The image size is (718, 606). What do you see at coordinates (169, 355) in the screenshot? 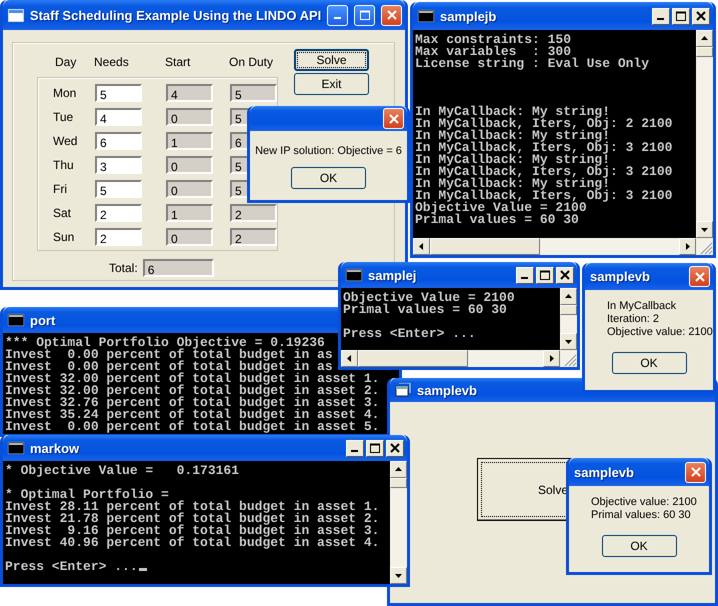
I see `console-line: Invest 0.00 percent of total budget in as` at bounding box center [169, 355].